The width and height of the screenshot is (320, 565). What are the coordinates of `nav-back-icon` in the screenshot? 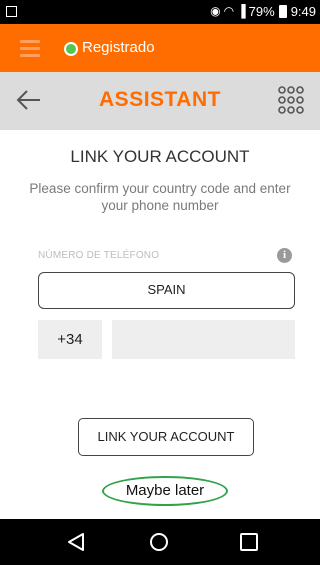 It's located at (76, 542).